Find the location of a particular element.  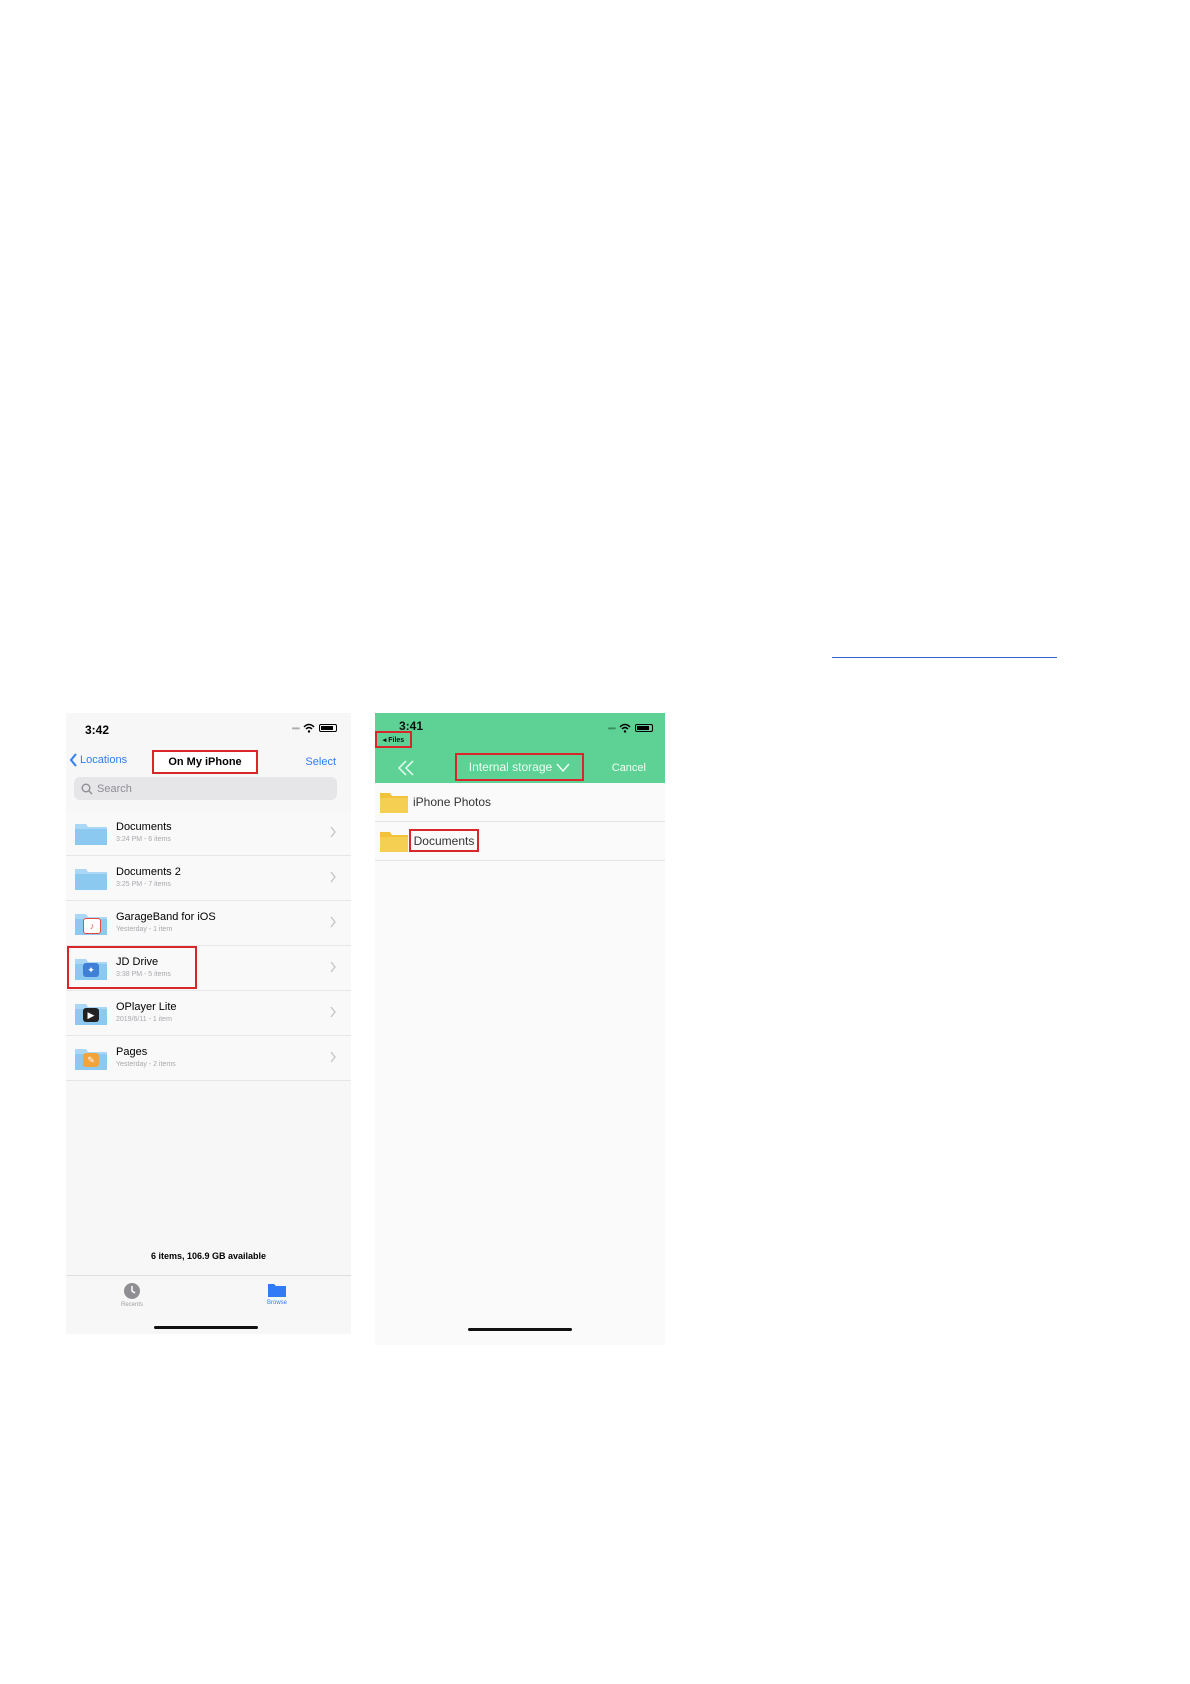

file-meta: 3:25 PM - 7 items is located at coordinates (143, 884).